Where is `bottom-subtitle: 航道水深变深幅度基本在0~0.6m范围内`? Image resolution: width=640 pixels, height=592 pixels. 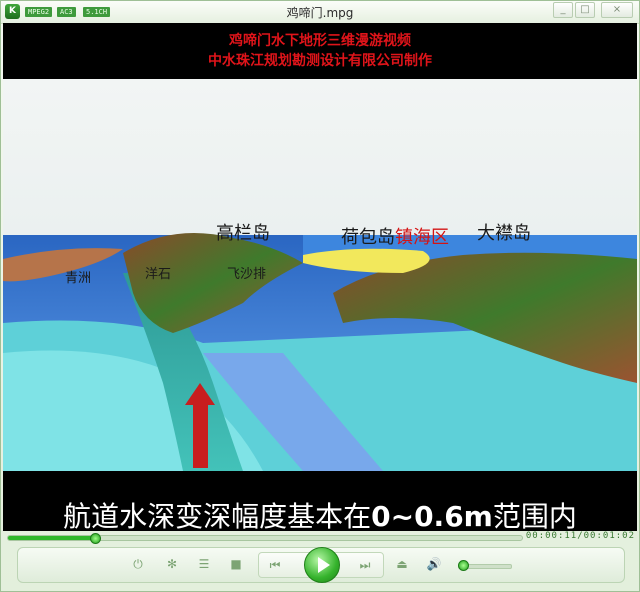
bottom-subtitle: 航道水深变深幅度基本在0~0.6m范围内 is located at coordinates (320, 513).